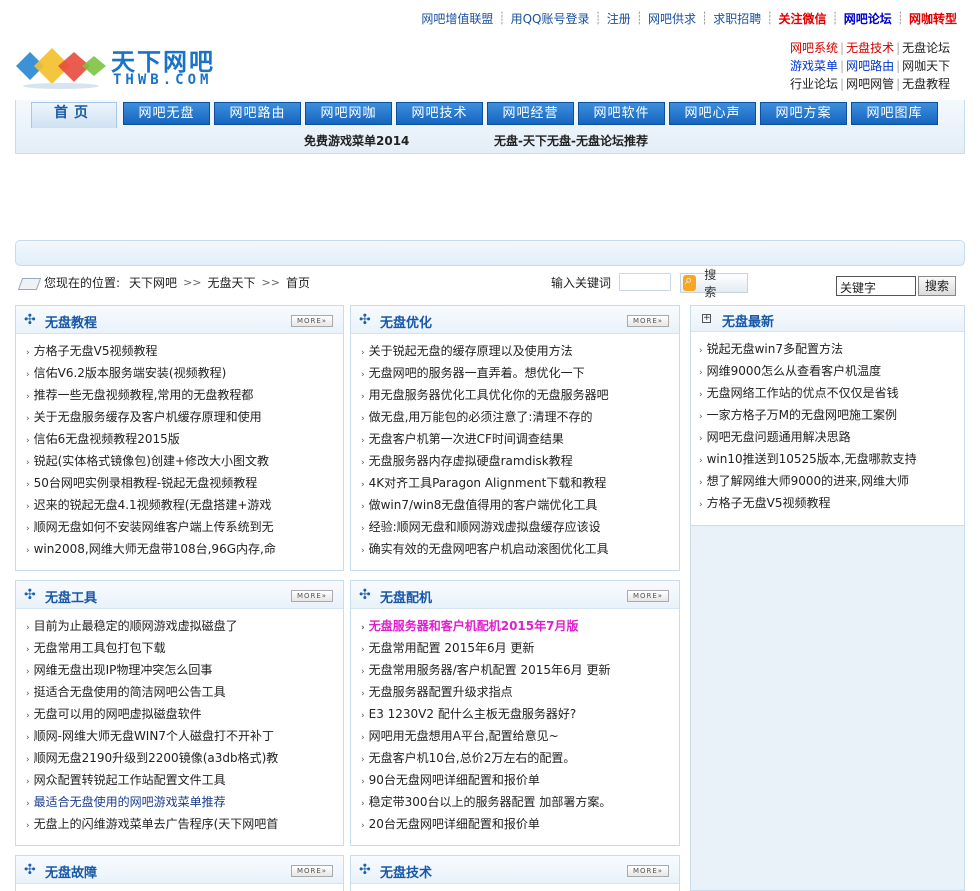 This screenshot has height=891, width=980. Describe the element at coordinates (184, 549) in the screenshot. I see `list-item: › win2008,网维大师无盘带108台,96G内存,命` at that location.